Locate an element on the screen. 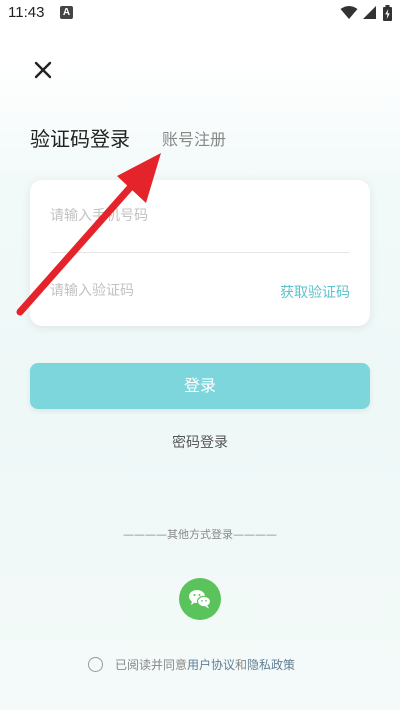  login-button: 登录 is located at coordinates (200, 386).